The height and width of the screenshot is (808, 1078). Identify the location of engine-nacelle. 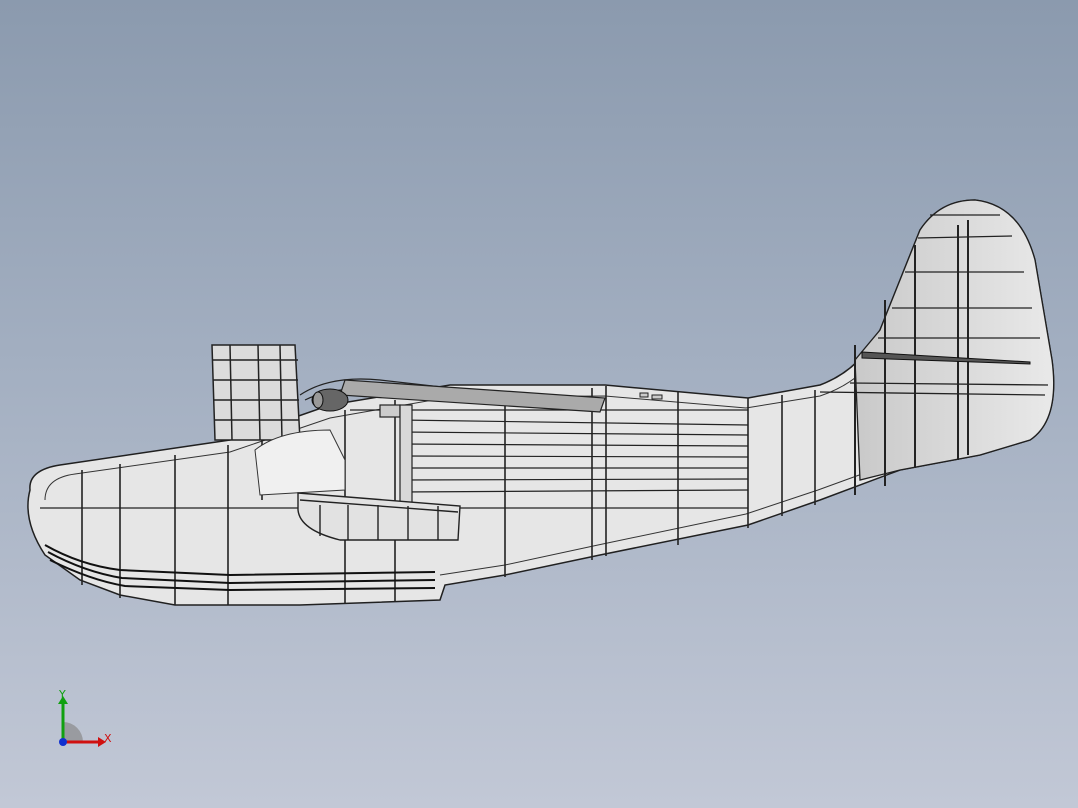
(330, 400).